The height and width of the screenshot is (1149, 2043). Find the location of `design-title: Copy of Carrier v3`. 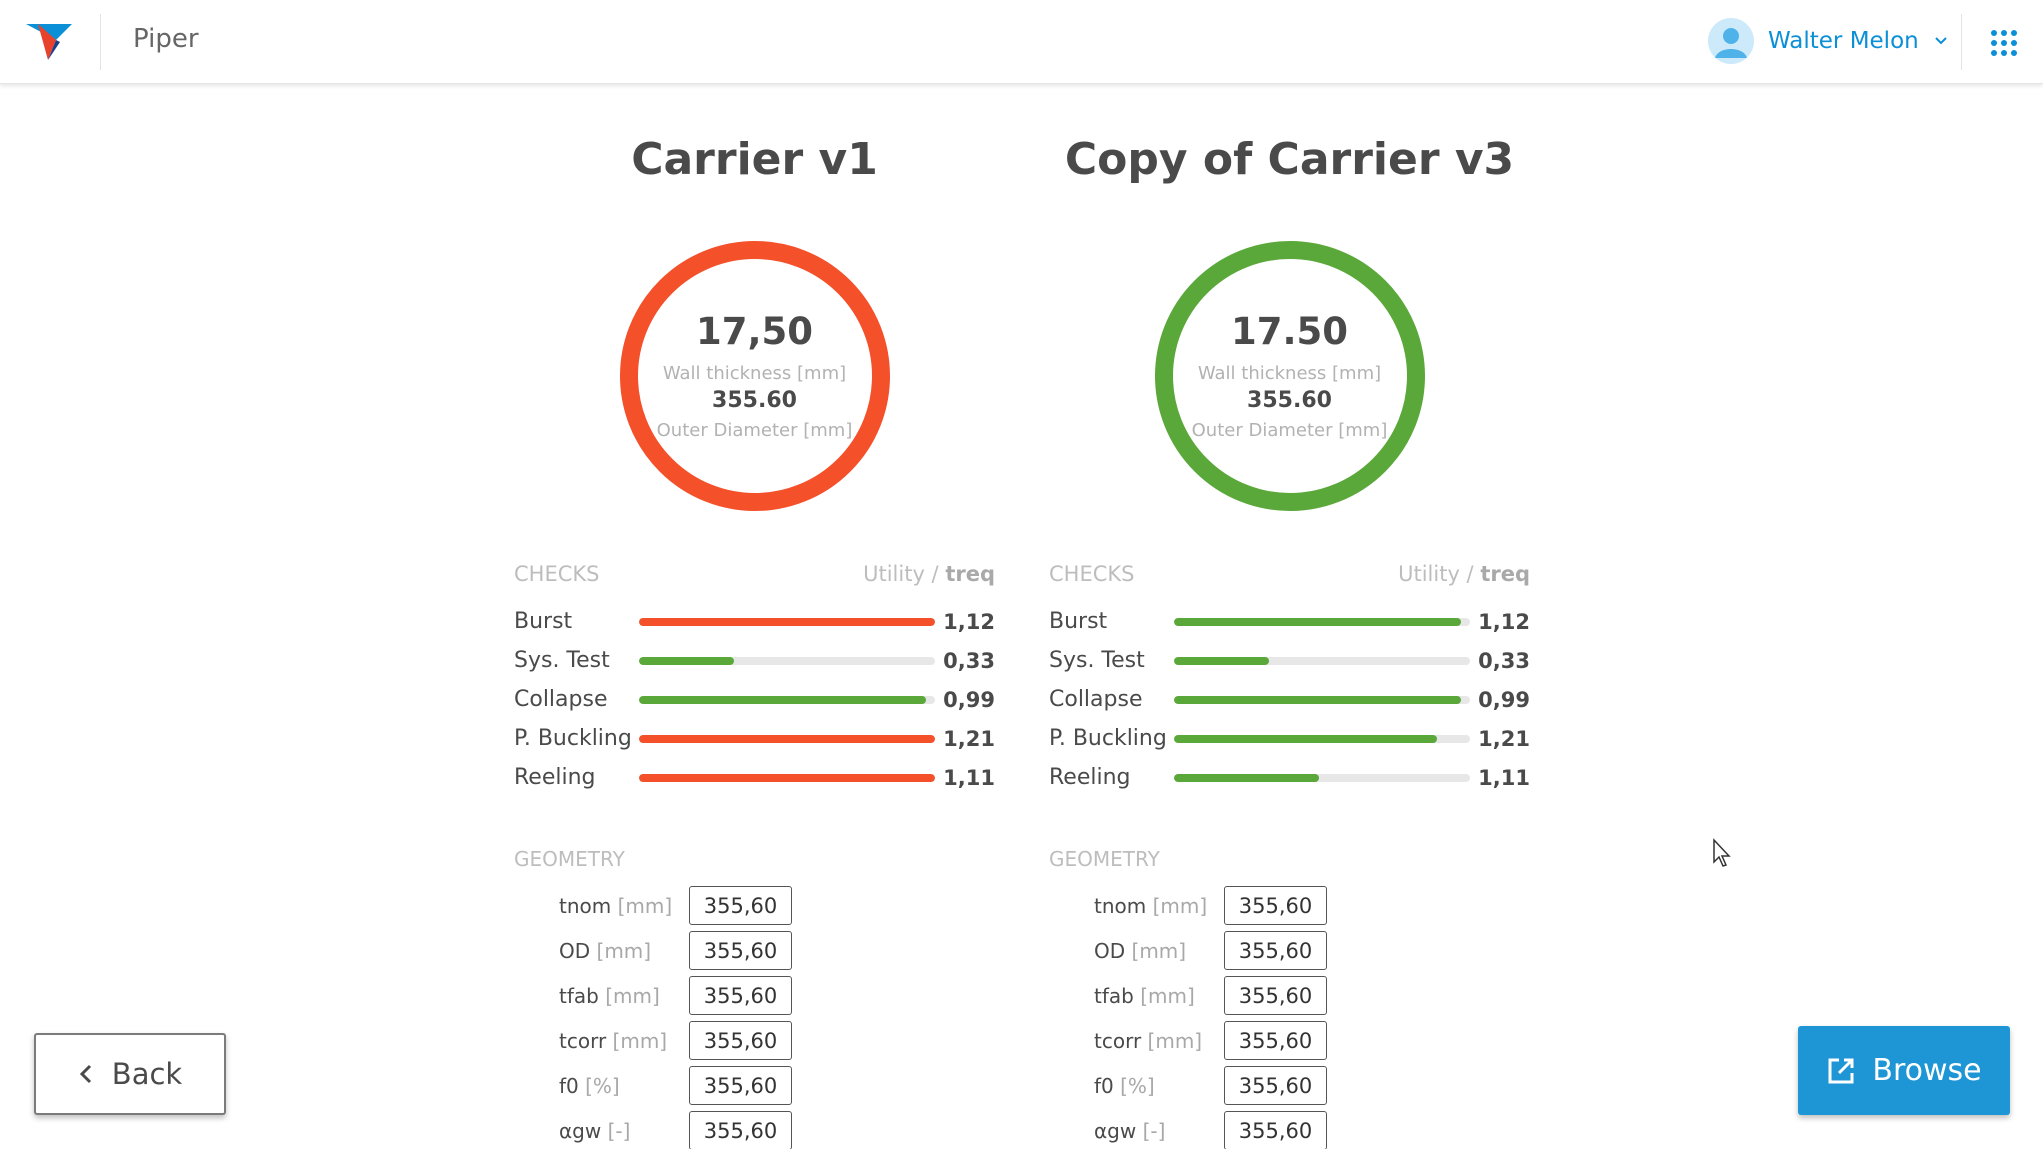

design-title: Copy of Carrier v3 is located at coordinates (1289, 159).